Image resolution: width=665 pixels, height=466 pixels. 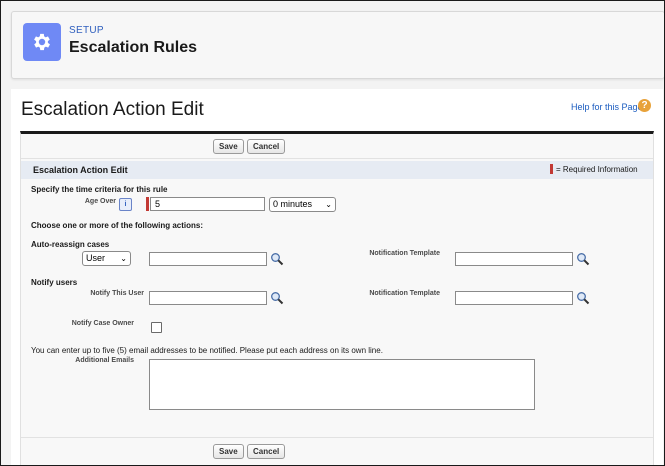 What do you see at coordinates (125, 204) in the screenshot?
I see `info-icon: i` at bounding box center [125, 204].